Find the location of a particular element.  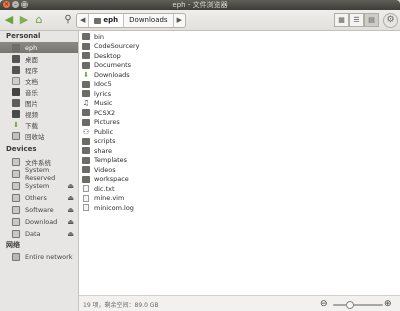

trash-icon is located at coordinates (16, 135).